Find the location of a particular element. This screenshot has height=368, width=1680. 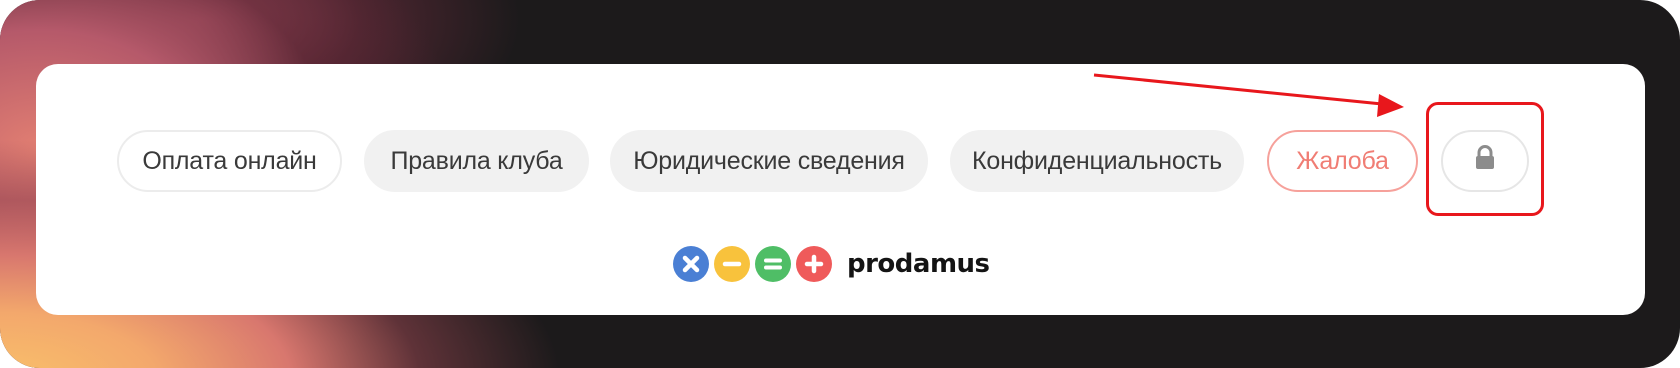

minus-icon is located at coordinates (732, 264).